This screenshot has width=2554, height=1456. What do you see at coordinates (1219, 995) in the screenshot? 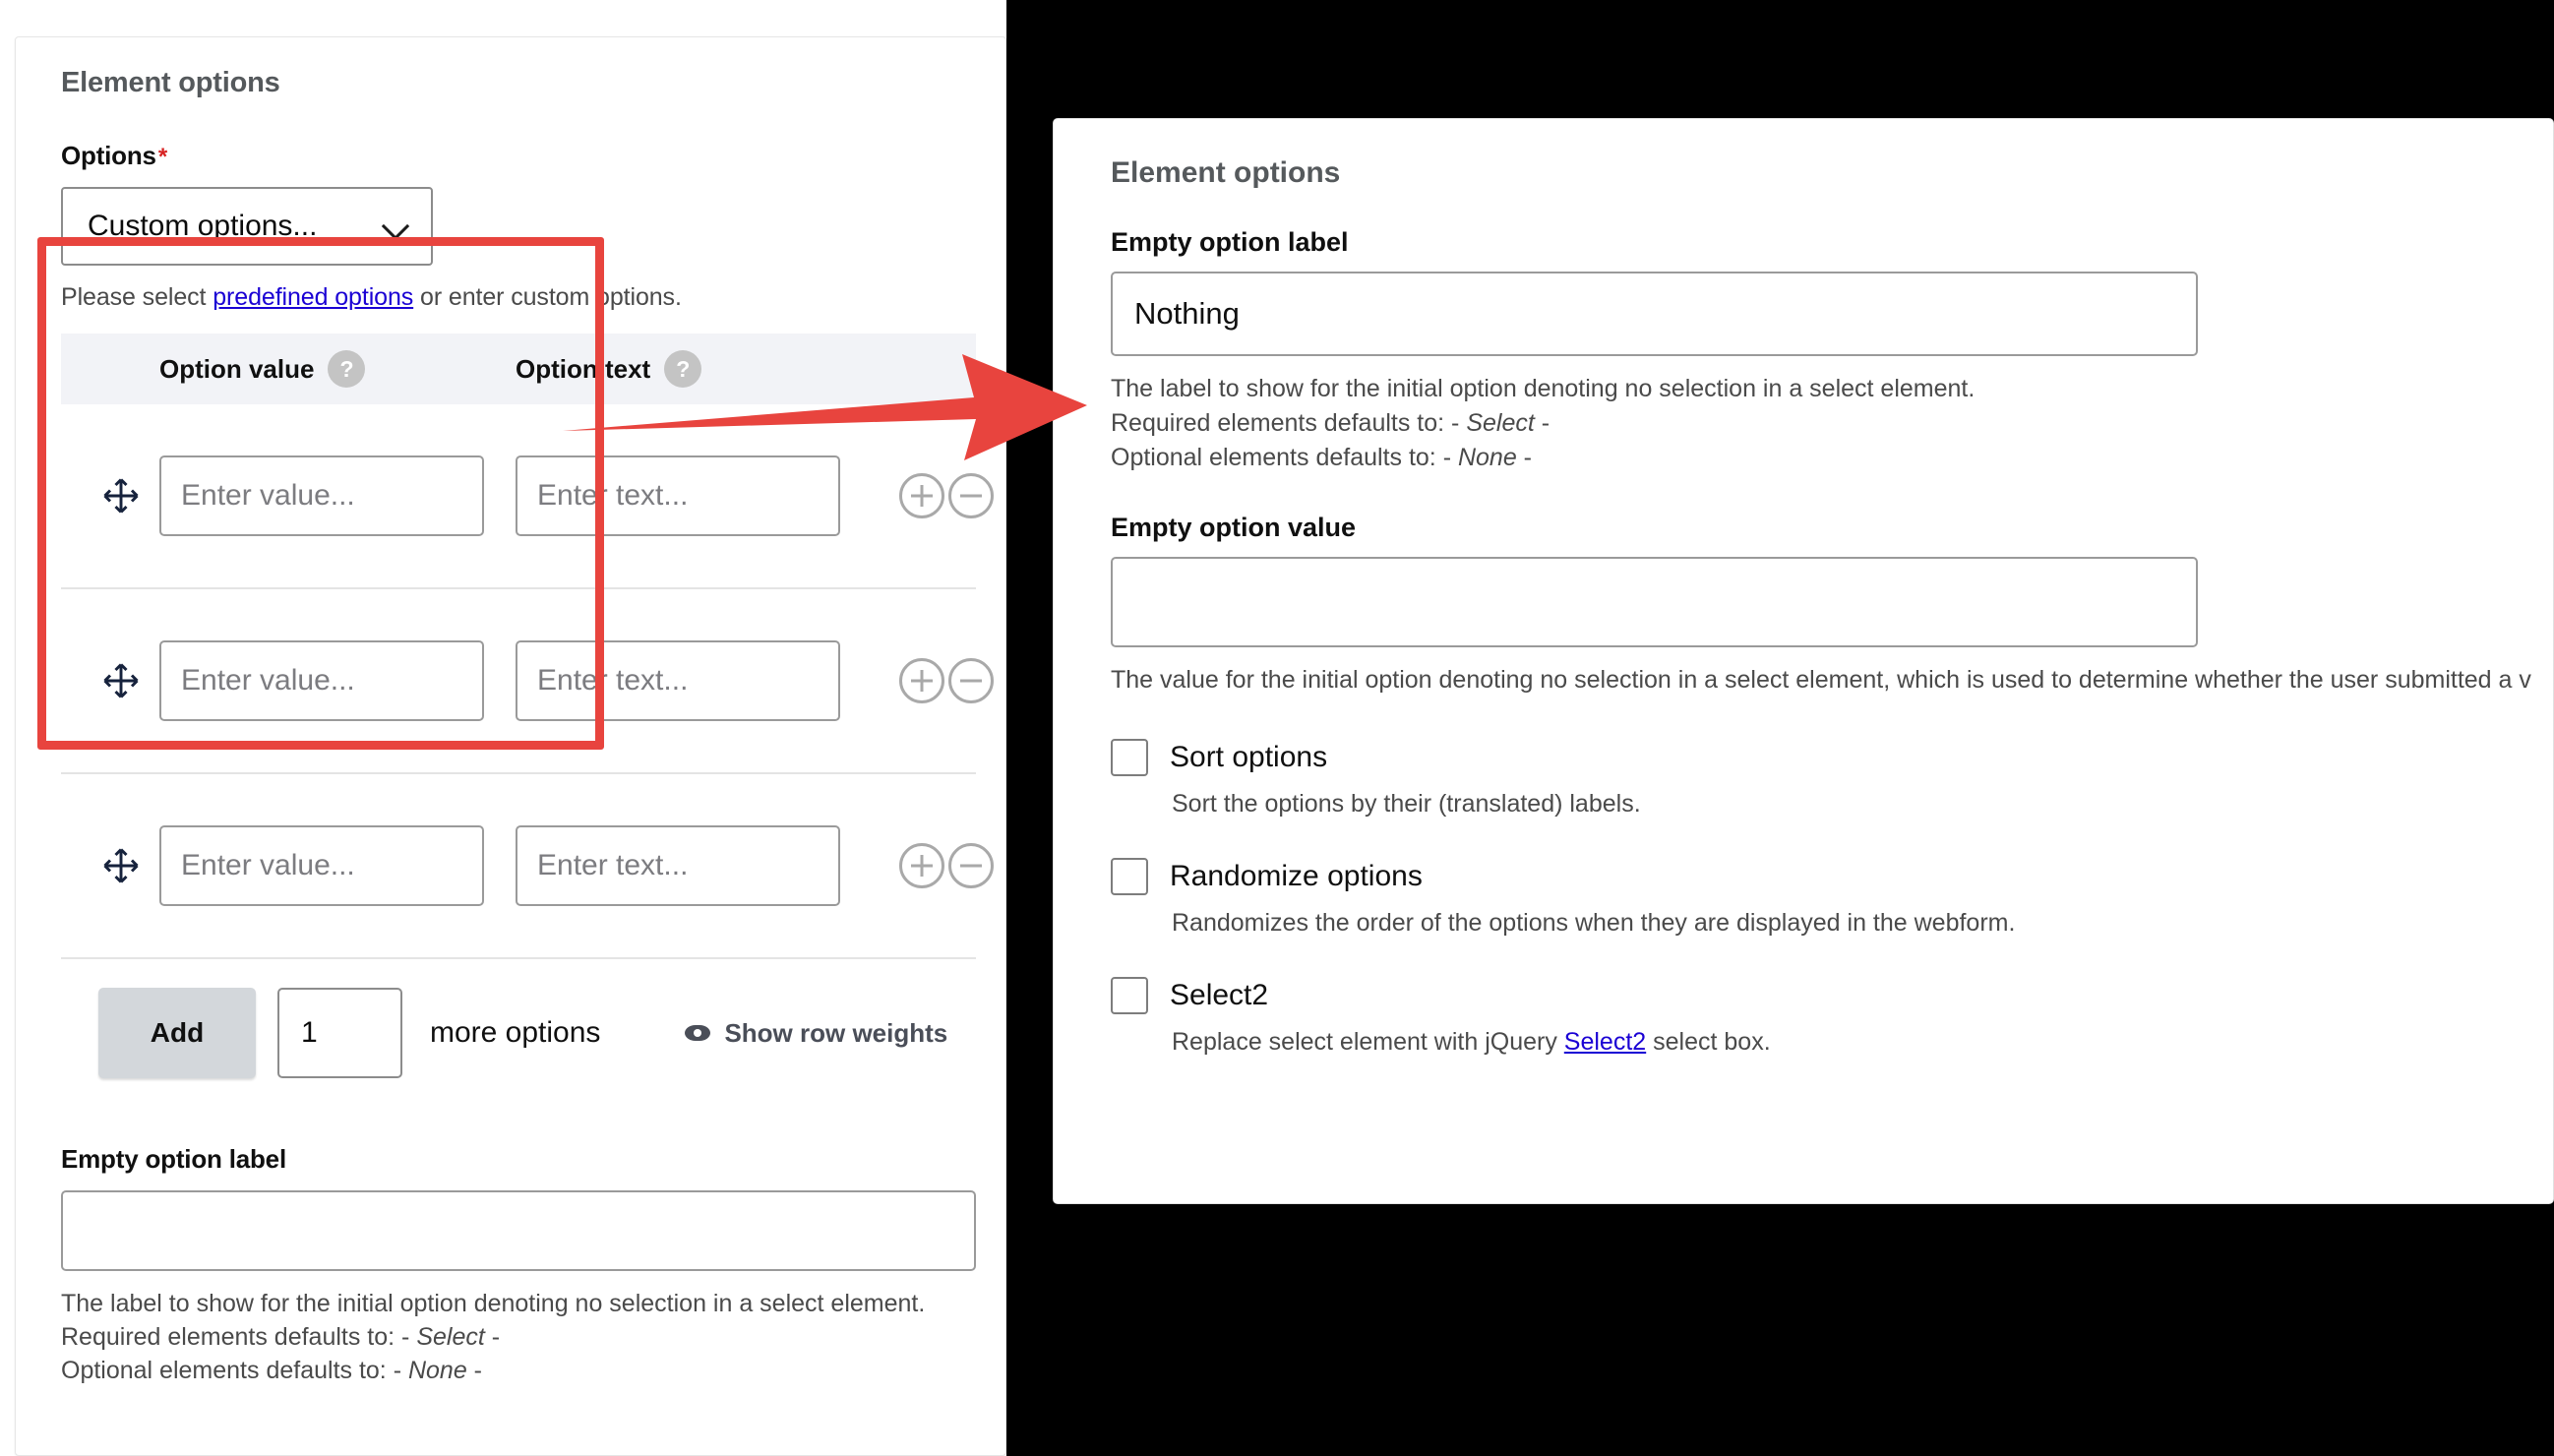
I see `select2-label: Select2` at bounding box center [1219, 995].